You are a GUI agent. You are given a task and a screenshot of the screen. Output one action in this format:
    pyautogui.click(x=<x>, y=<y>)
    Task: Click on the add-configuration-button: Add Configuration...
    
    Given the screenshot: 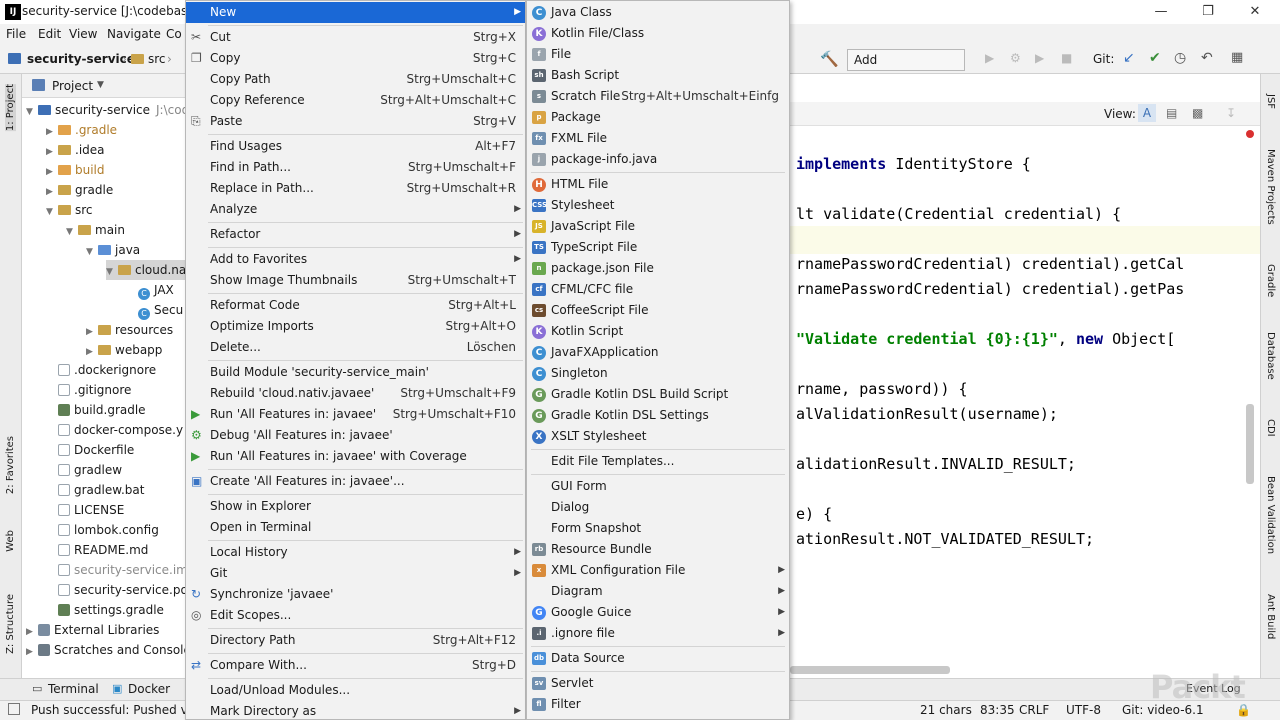 What is the action you would take?
    pyautogui.click(x=906, y=68)
    